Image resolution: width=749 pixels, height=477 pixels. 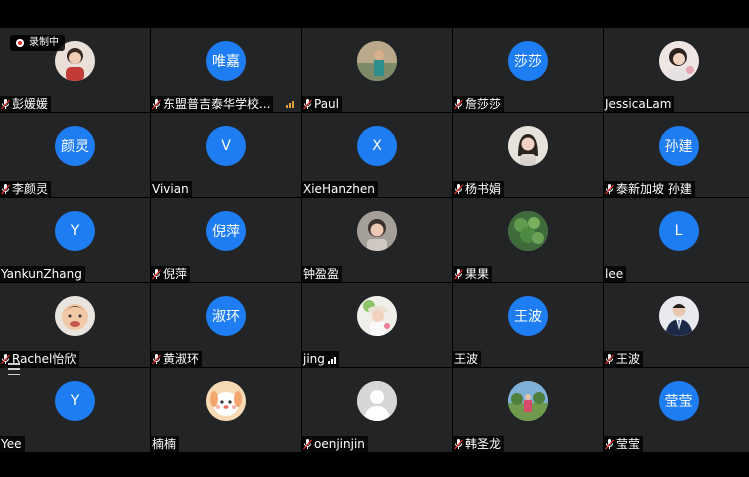 I want to click on participant-name: Rachel怡欣, so click(x=44, y=359).